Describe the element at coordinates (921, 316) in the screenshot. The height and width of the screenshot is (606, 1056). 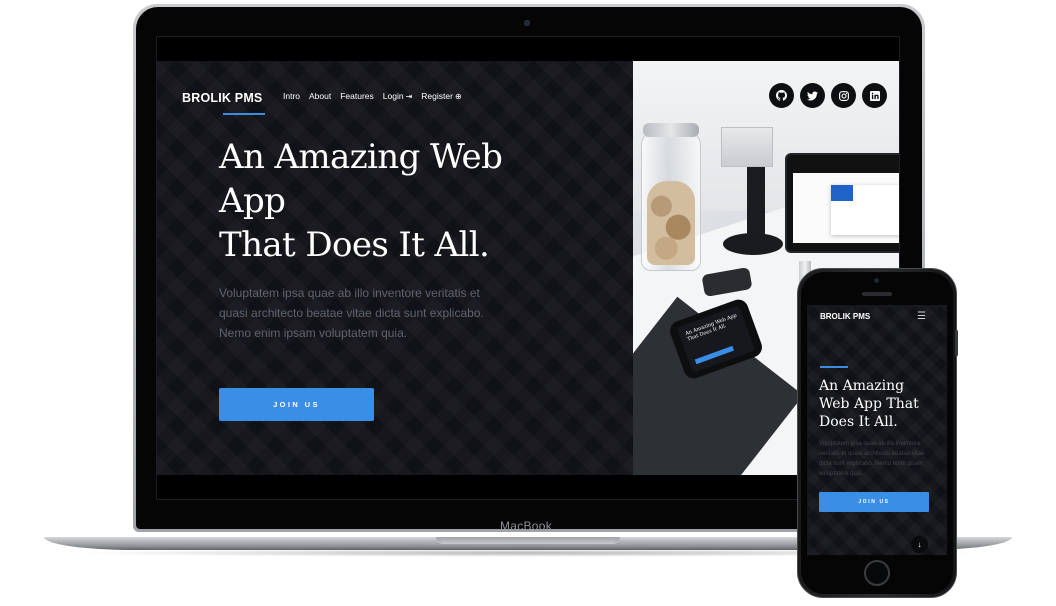
I see `hamburger-menu-icon: ☰` at that location.